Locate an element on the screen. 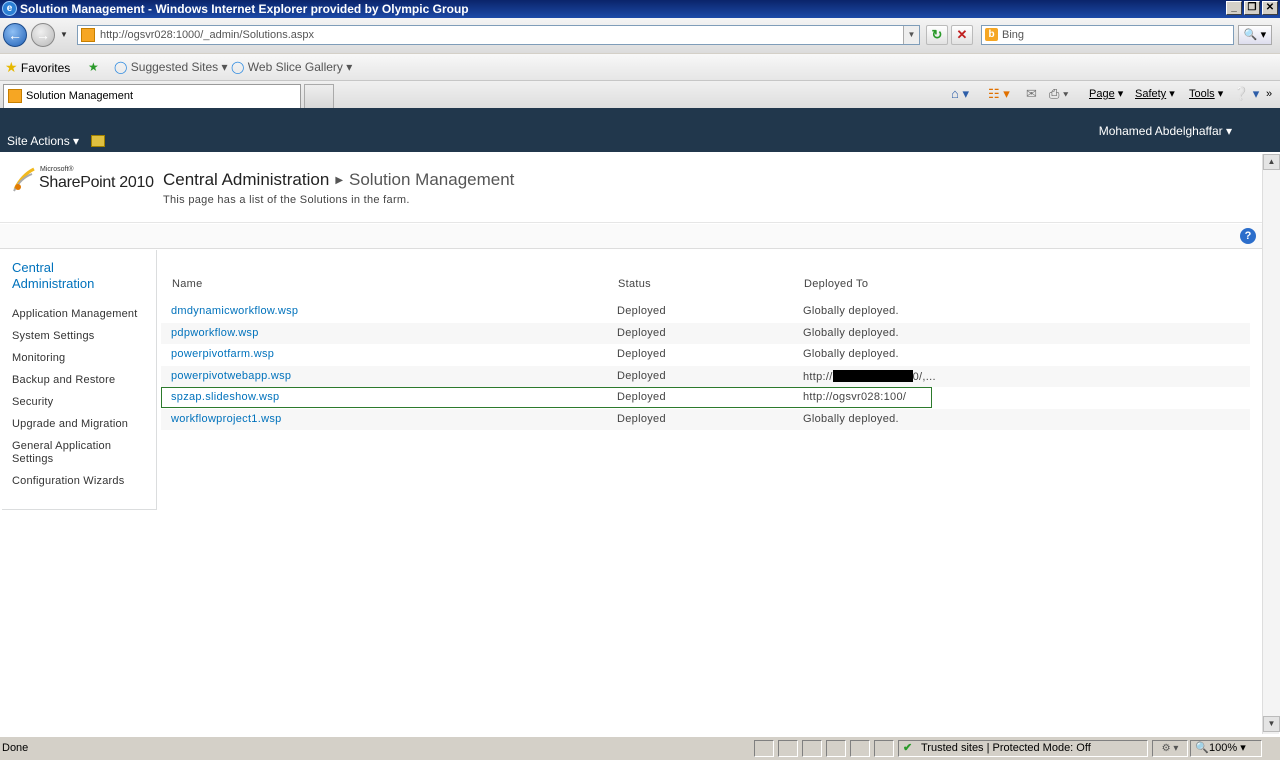 This screenshot has height=760, width=1280. mail-icon: ✉ is located at coordinates (1031, 94).